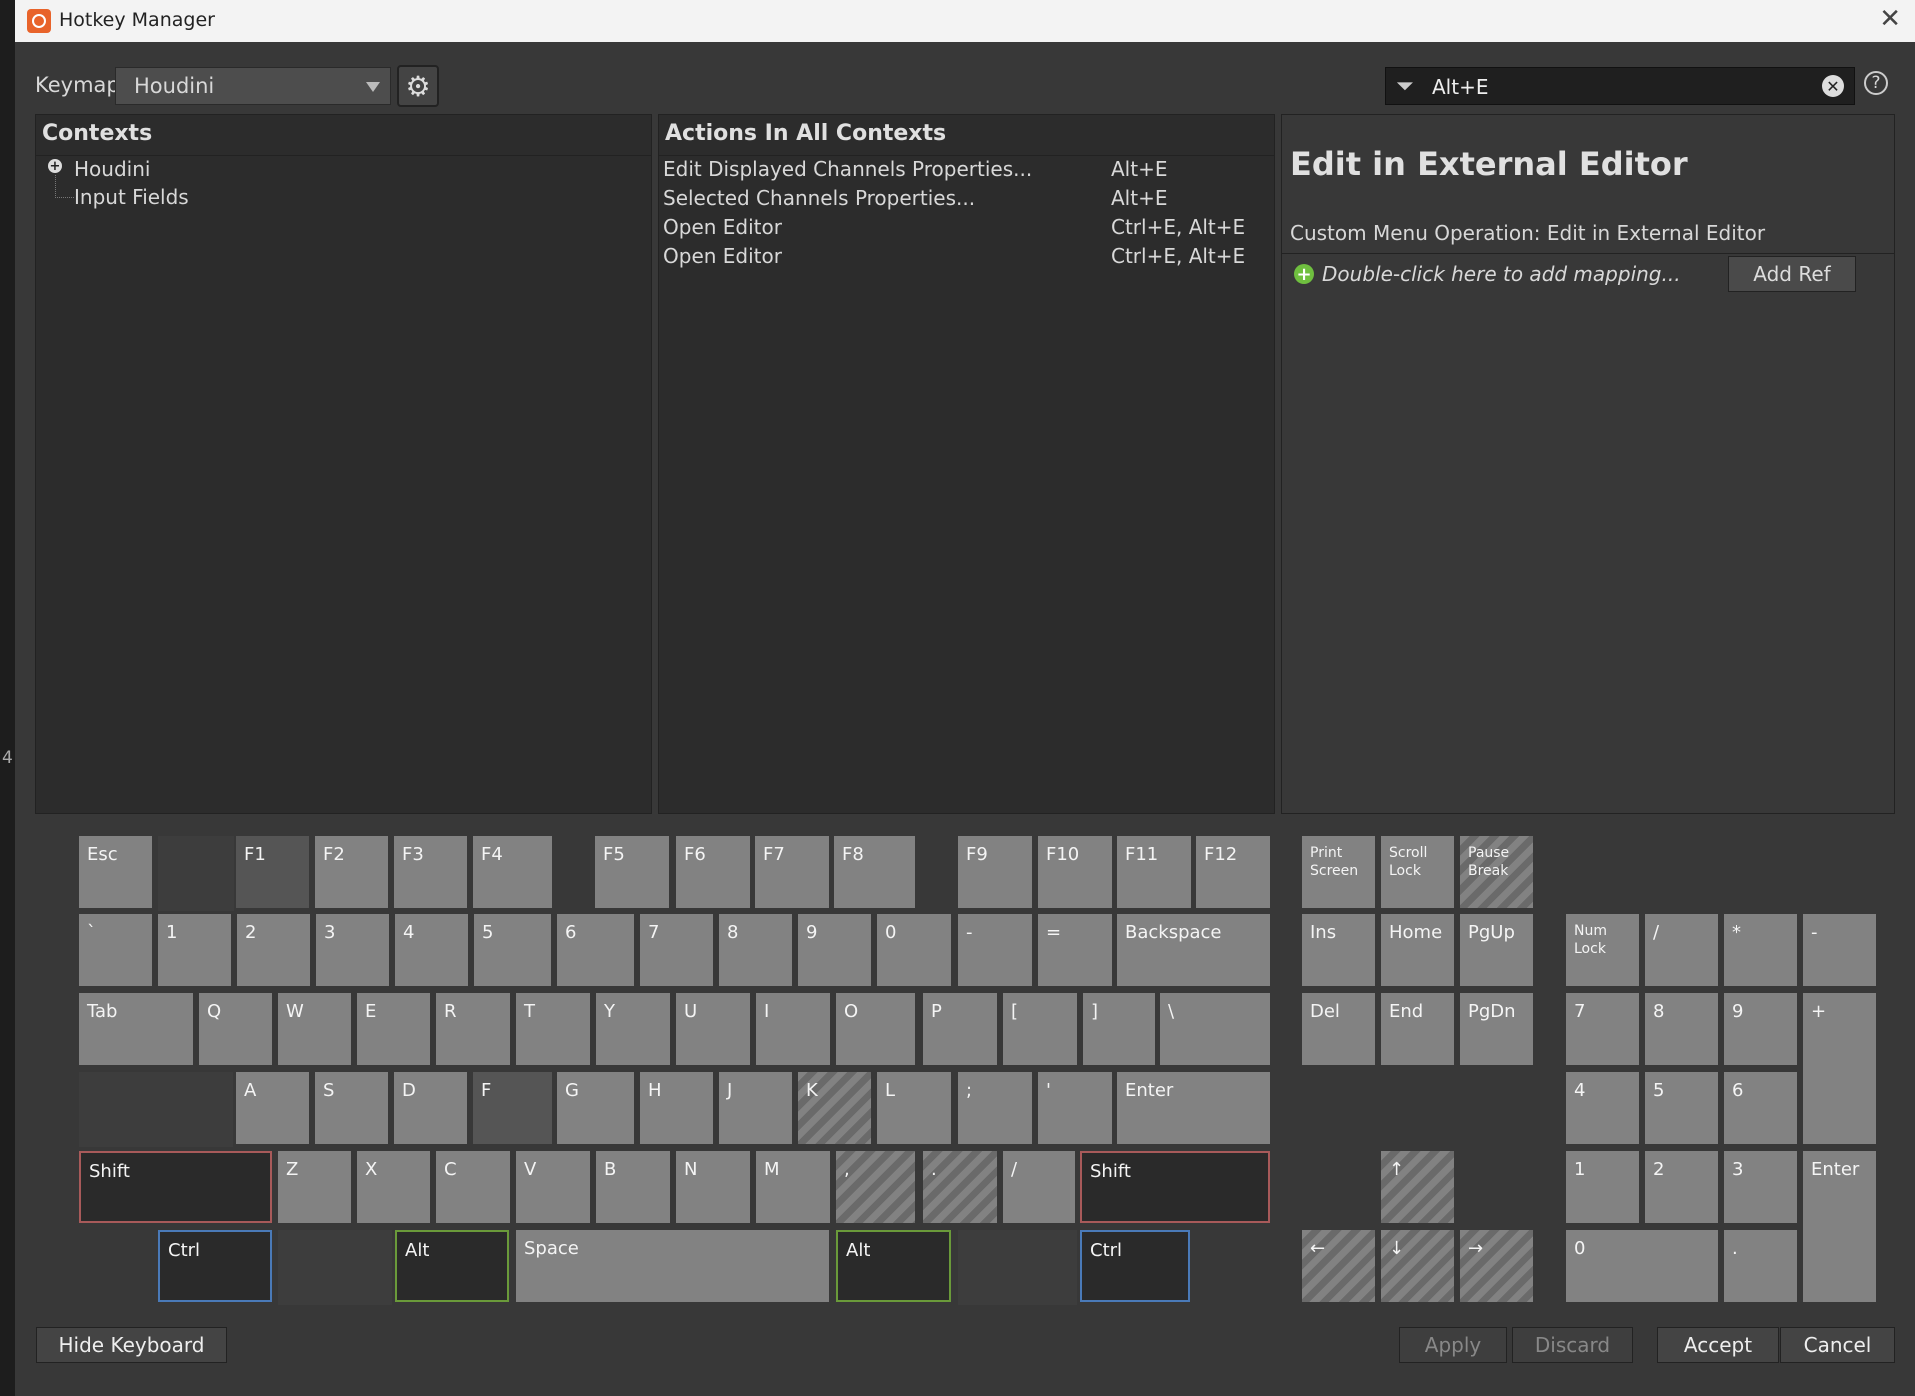  I want to click on key-sym-25: =, so click(1075, 950).